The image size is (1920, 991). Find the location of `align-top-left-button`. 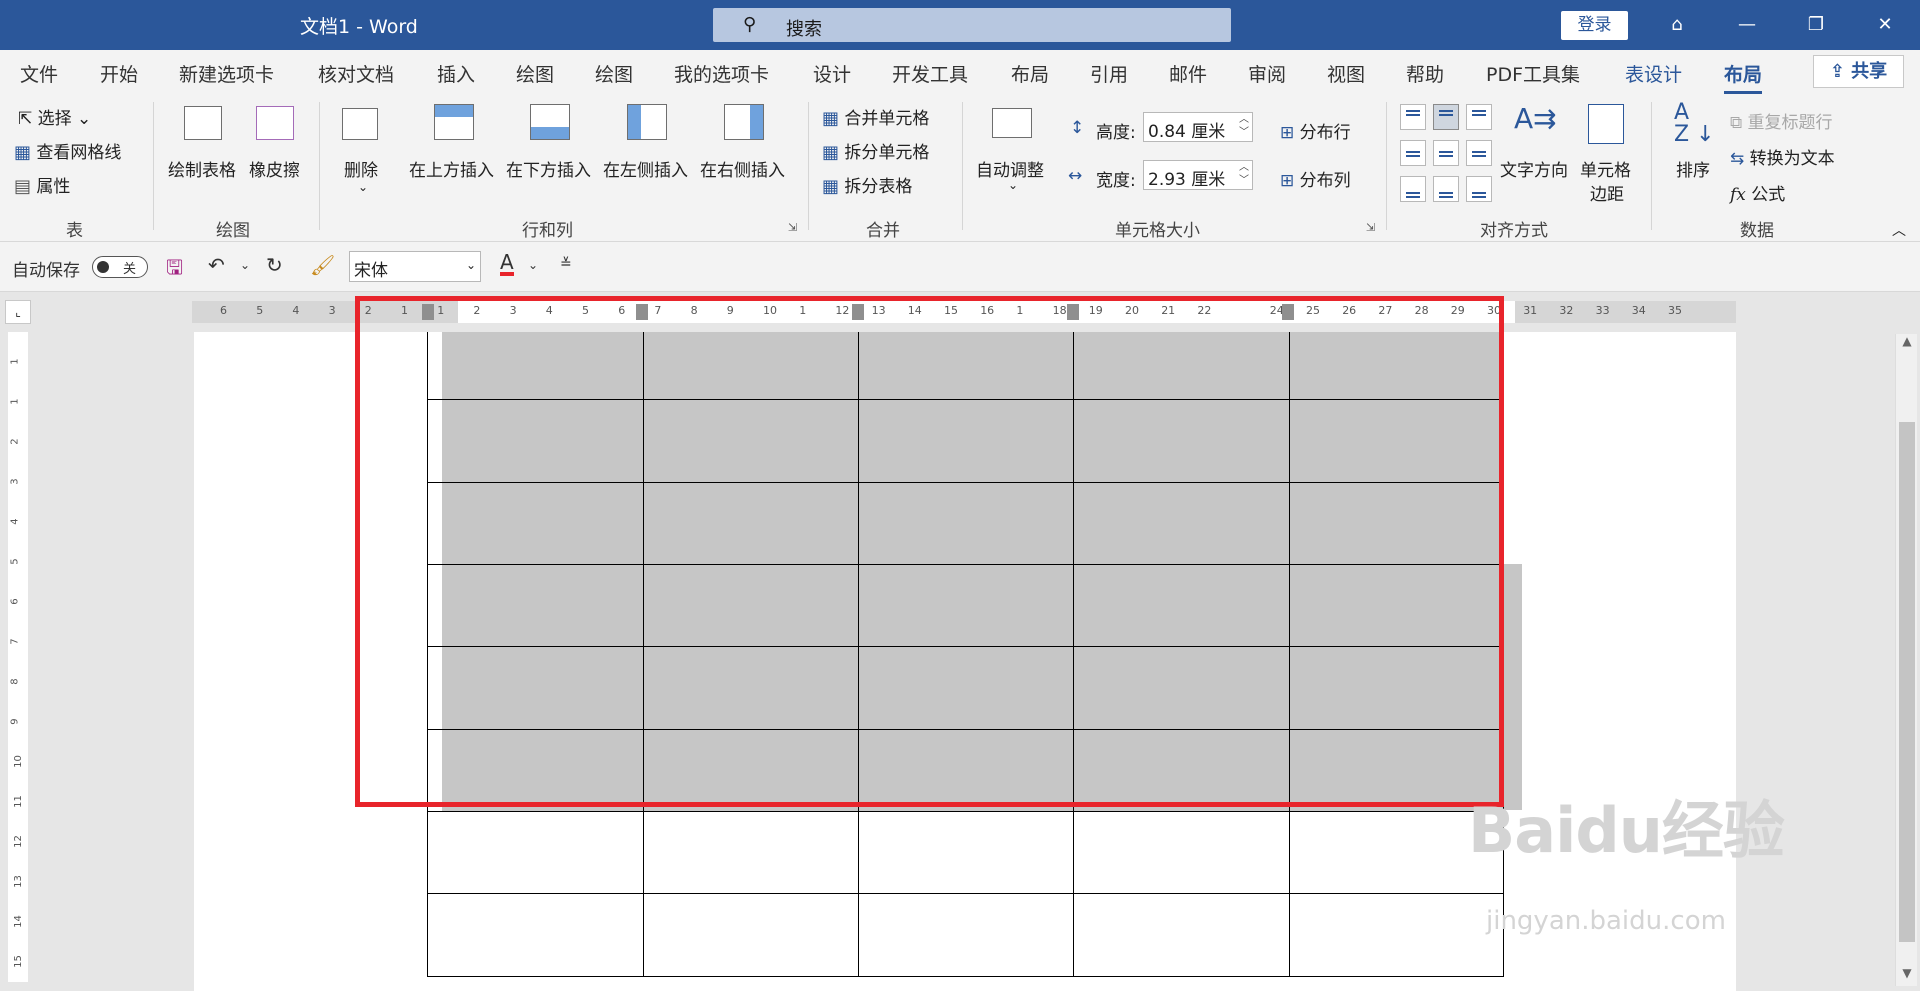

align-top-left-button is located at coordinates (1413, 117).